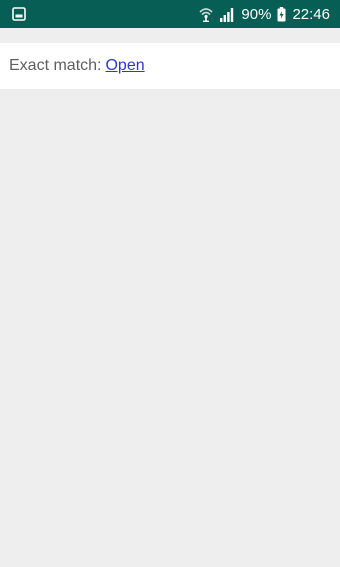 The width and height of the screenshot is (340, 567). What do you see at coordinates (124, 66) in the screenshot?
I see `open-link: Open` at bounding box center [124, 66].